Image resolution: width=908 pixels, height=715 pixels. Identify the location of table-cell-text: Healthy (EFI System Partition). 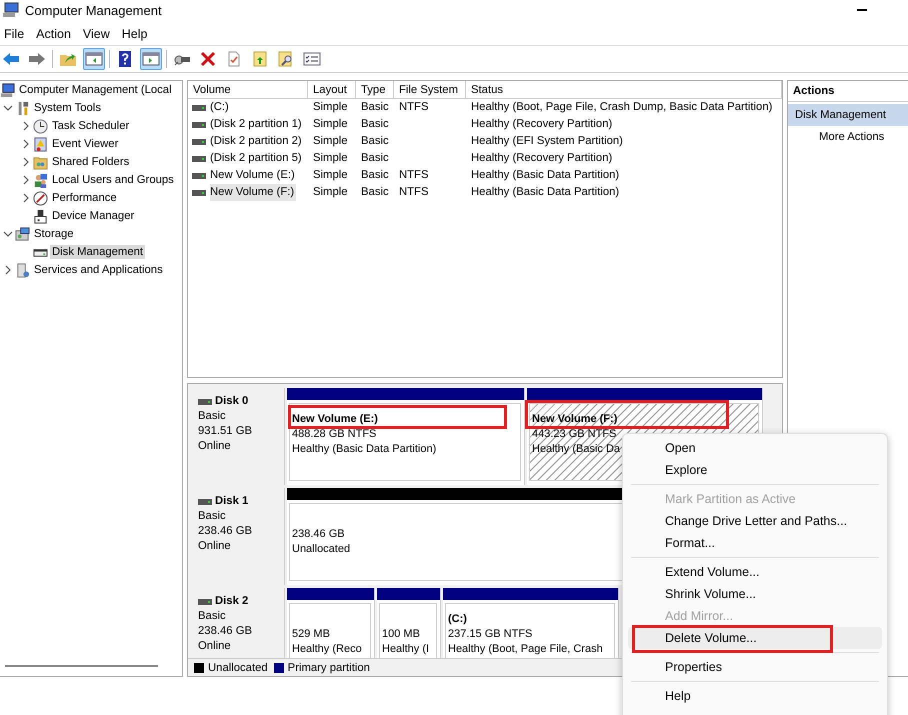
(547, 141).